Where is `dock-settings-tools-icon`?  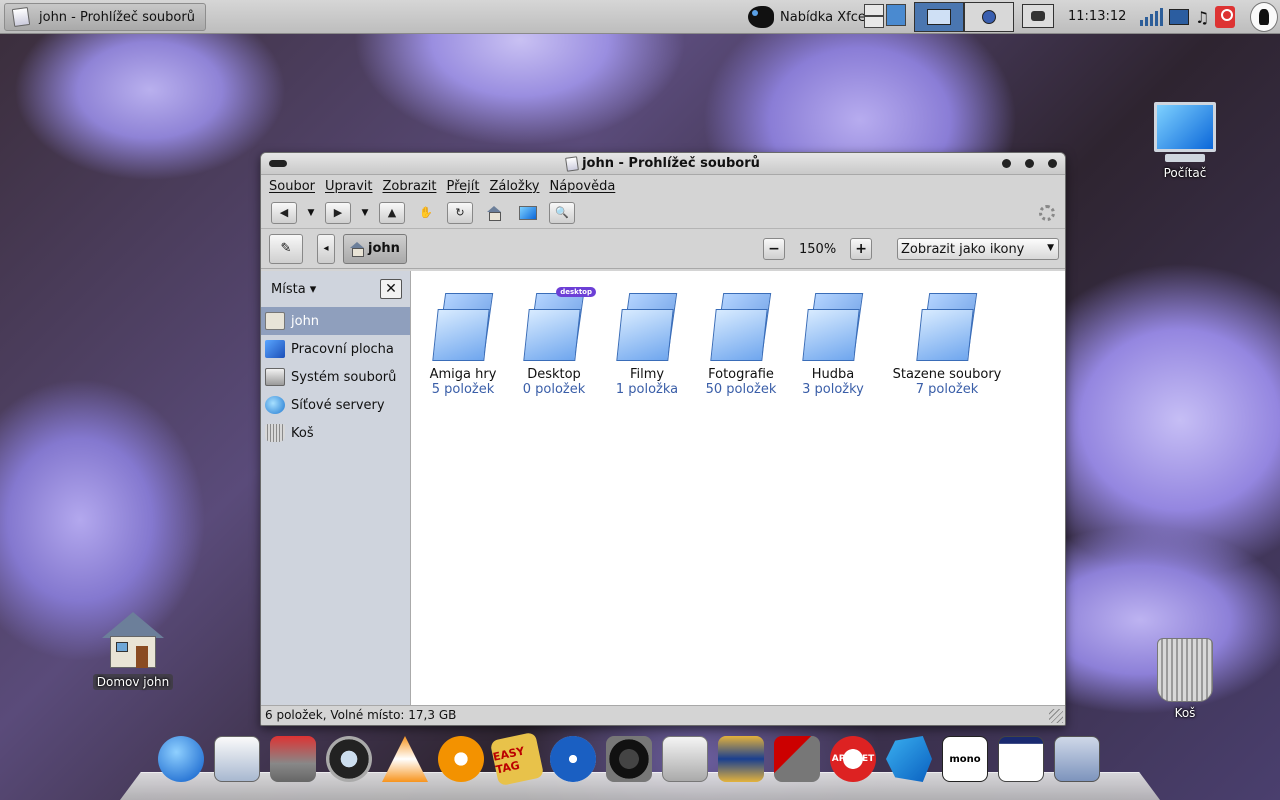
dock-settings-tools-icon is located at coordinates (797, 759).